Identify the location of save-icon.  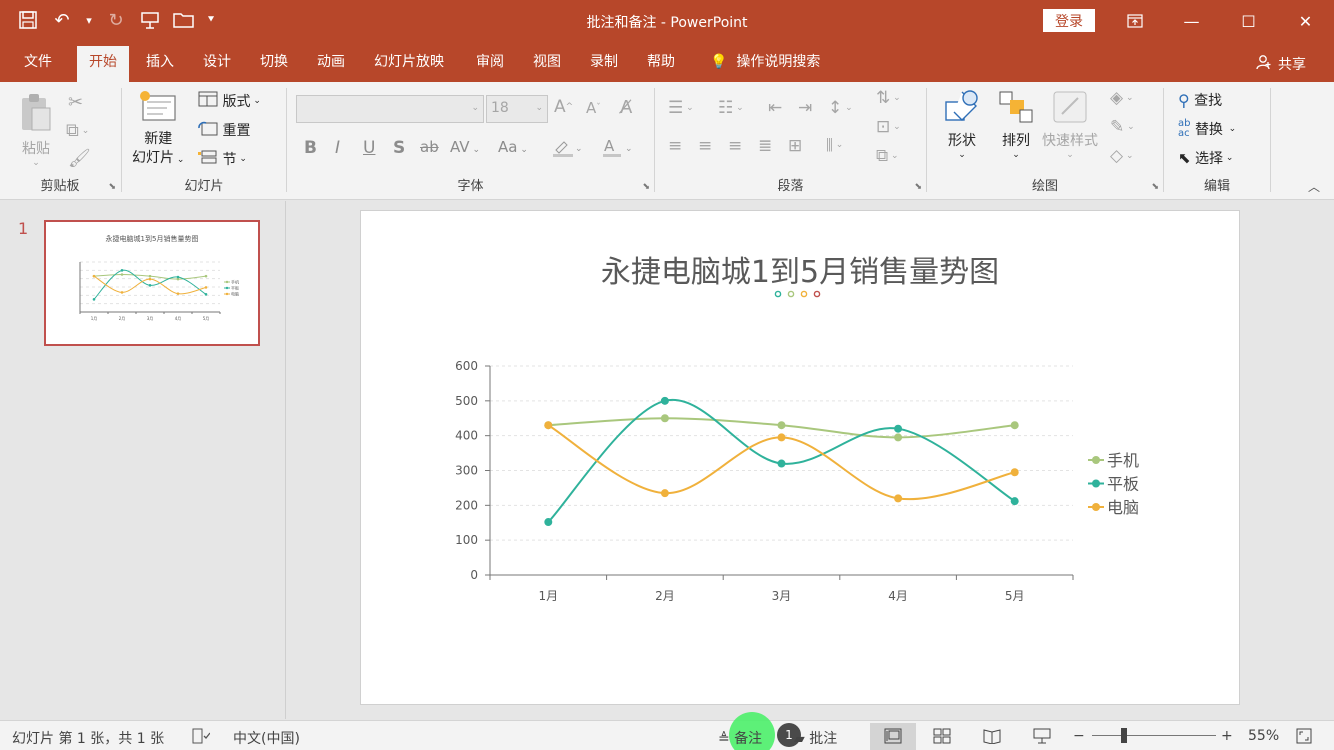
(28, 20).